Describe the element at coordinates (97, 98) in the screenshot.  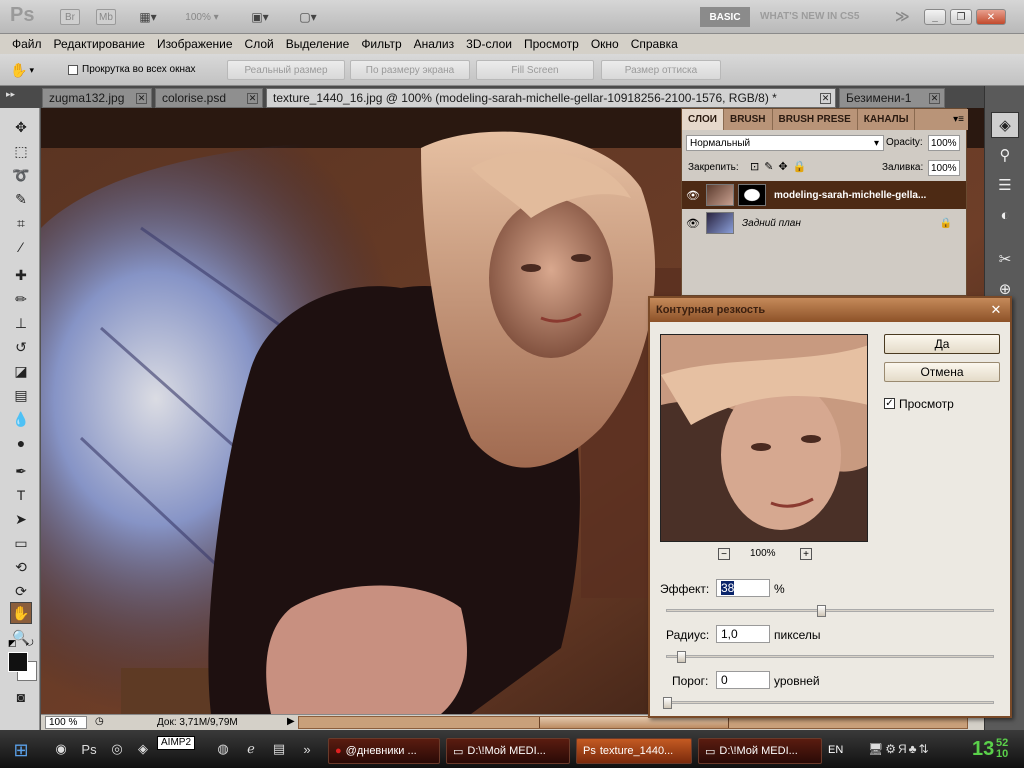
I see `tab-zugma132: zugma132.jpg ✕` at that location.